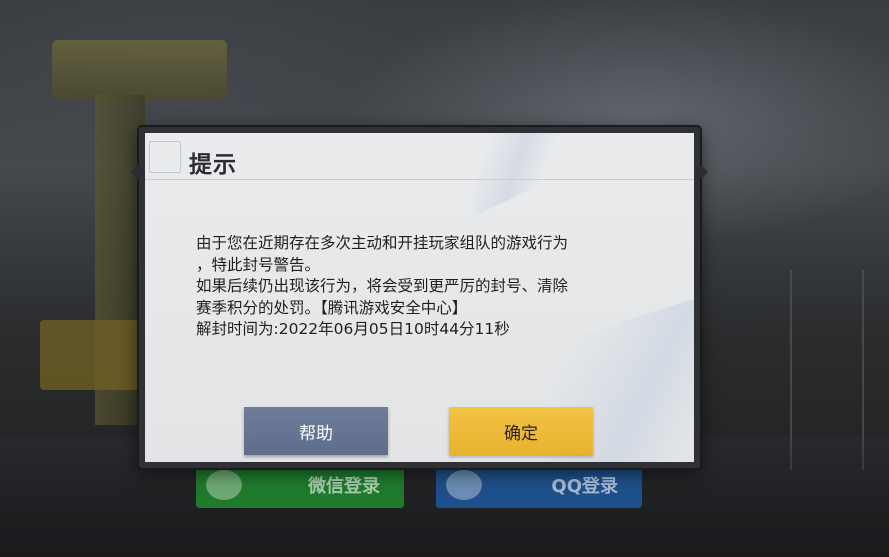 Image resolution: width=889 pixels, height=557 pixels. I want to click on background-crane, so click(139, 70).